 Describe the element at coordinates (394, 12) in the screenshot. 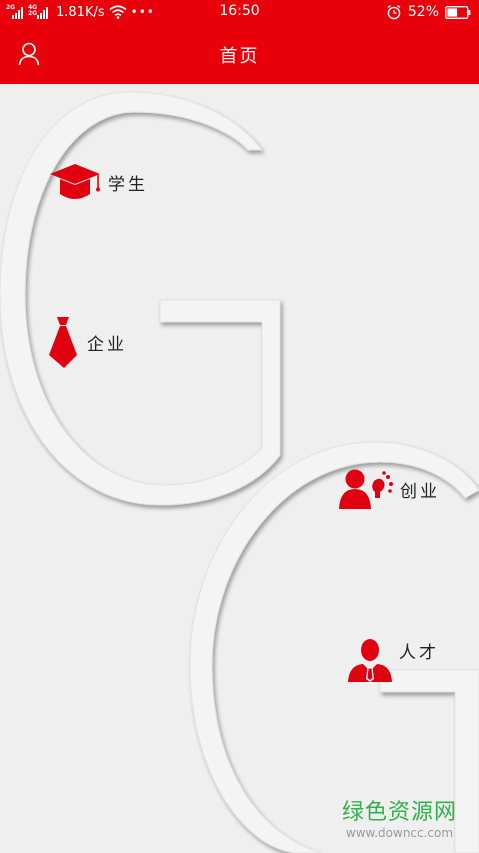

I see `alarm-clock-icon` at that location.